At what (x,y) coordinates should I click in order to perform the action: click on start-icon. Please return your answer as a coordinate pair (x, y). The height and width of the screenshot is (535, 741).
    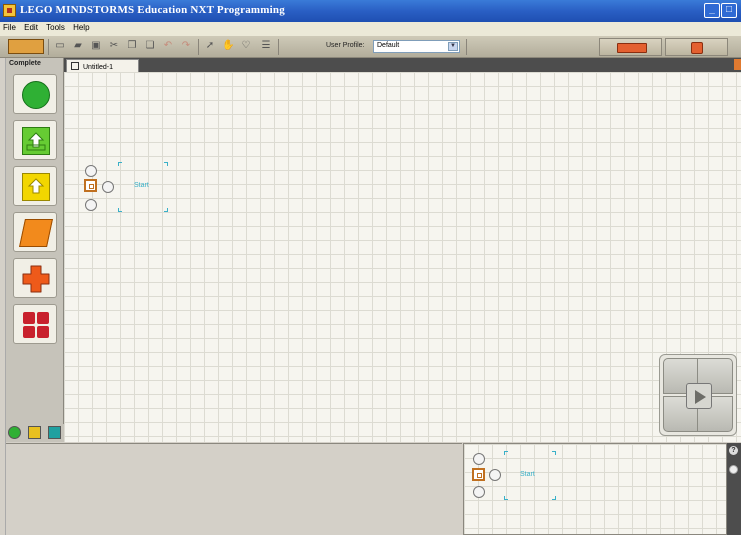
    Looking at the image, I should click on (90, 185).